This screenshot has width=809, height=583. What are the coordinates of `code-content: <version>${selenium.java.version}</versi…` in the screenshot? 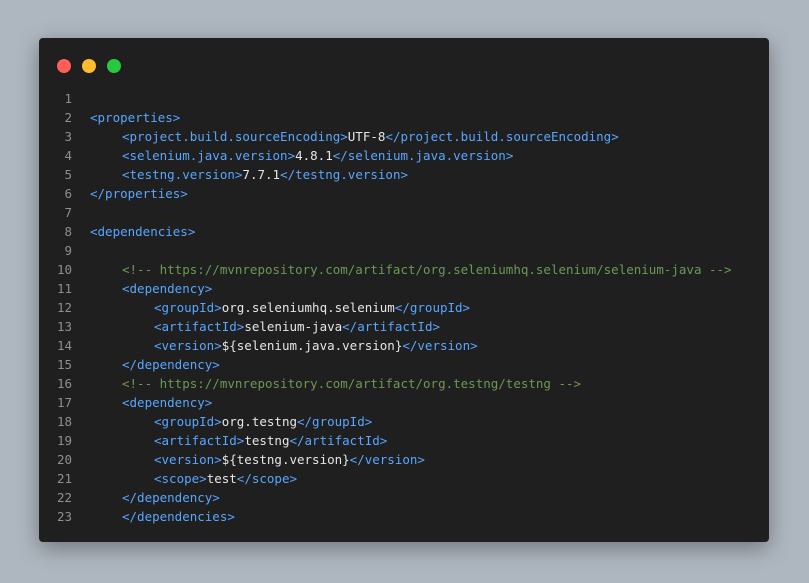 It's located at (316, 345).